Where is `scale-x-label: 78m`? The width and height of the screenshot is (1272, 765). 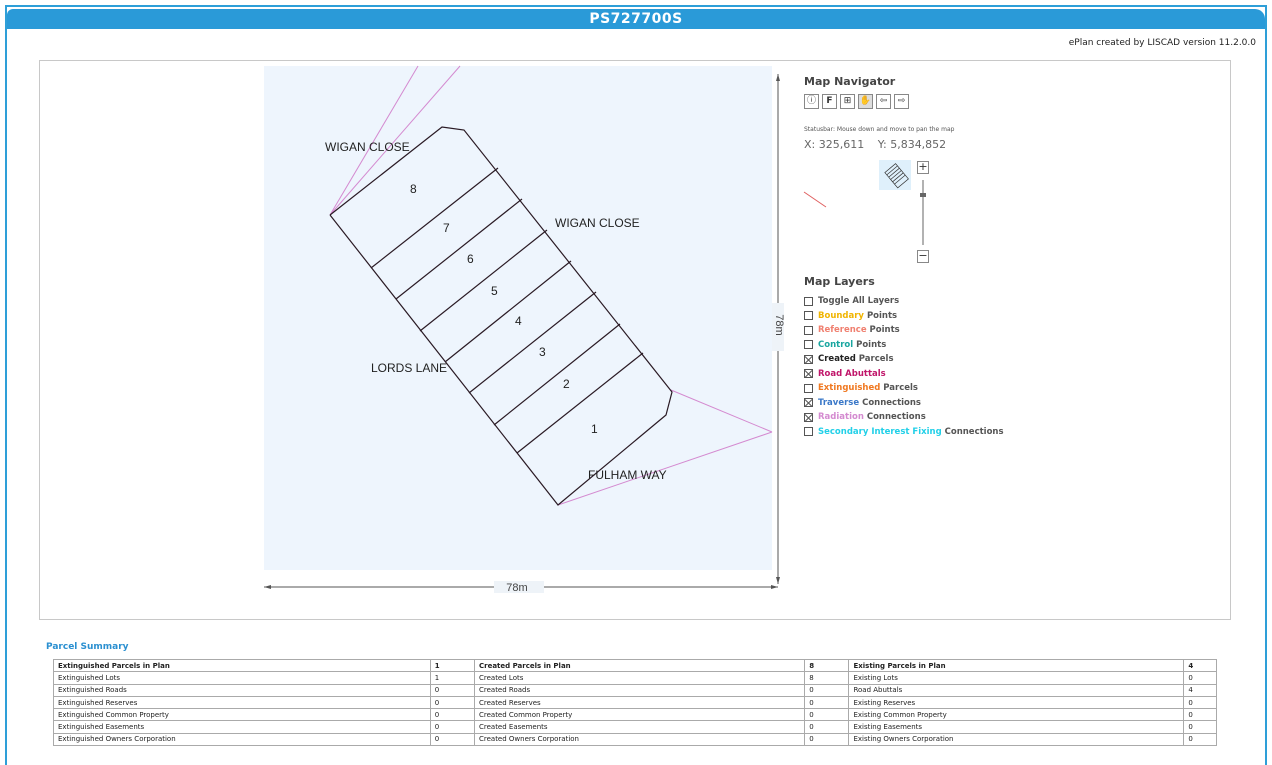
scale-x-label: 78m is located at coordinates (516, 588).